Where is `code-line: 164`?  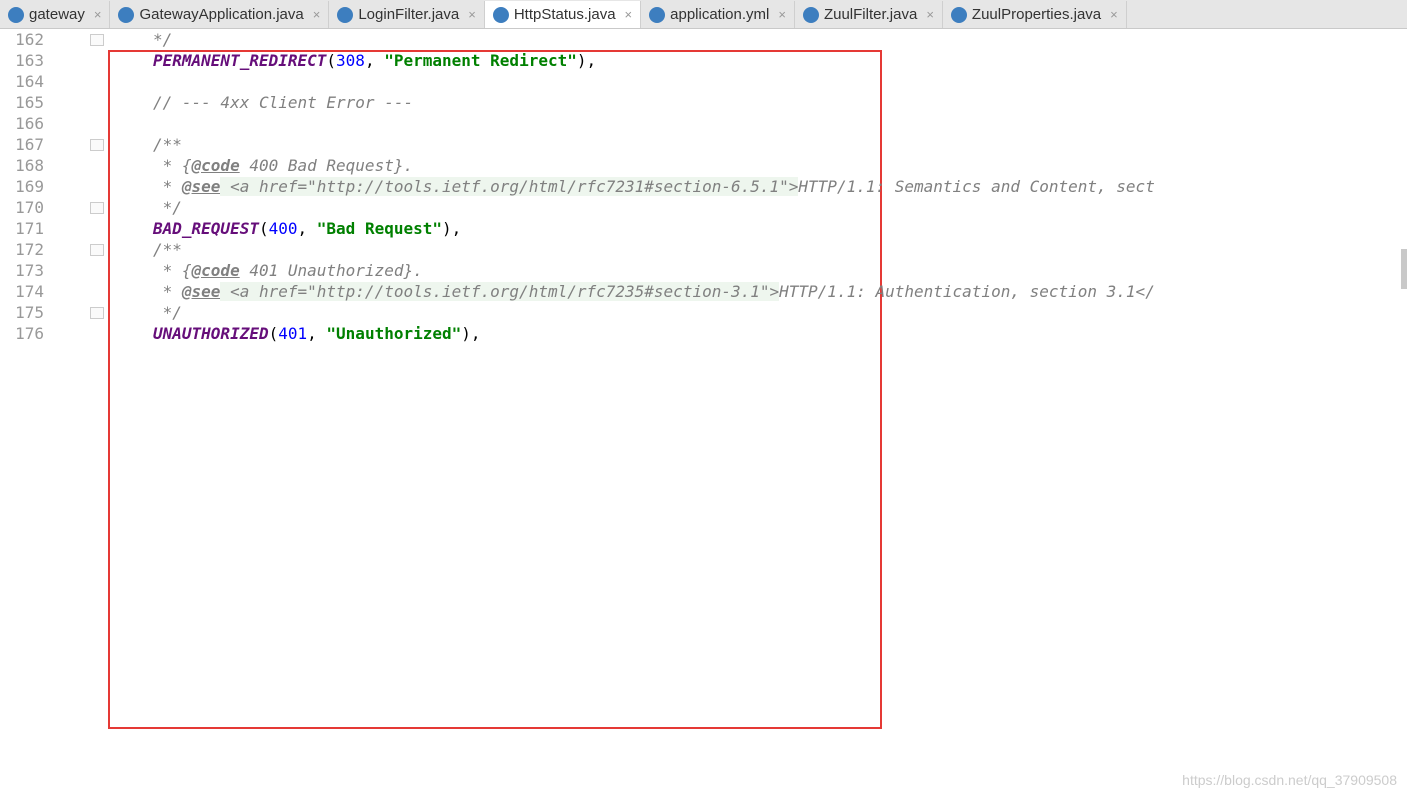
code-line: 164 is located at coordinates (703, 81).